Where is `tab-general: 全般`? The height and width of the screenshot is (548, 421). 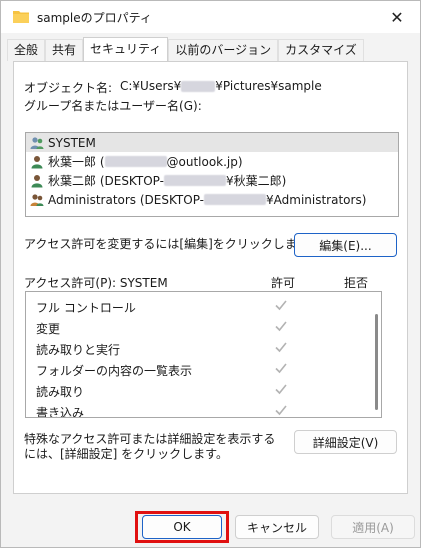 tab-general: 全般 is located at coordinates (26, 50).